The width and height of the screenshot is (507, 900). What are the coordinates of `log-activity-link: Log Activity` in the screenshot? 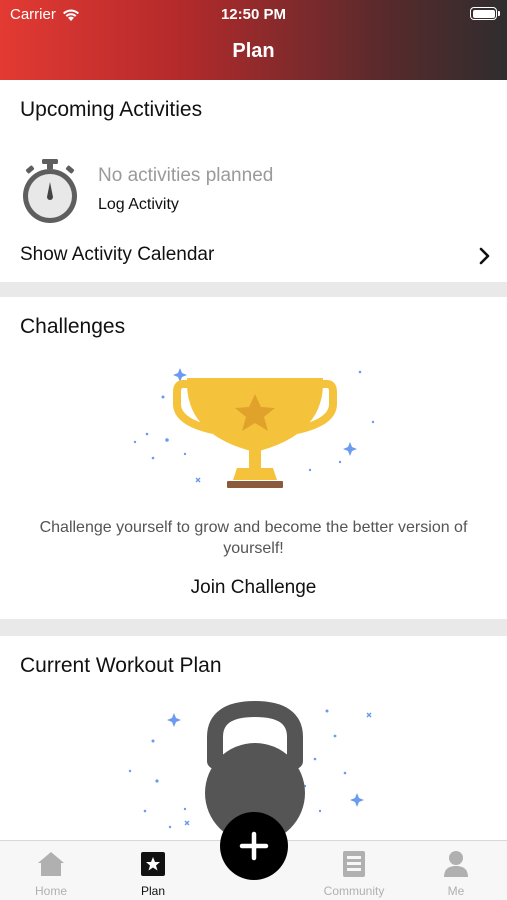 It's located at (138, 205).